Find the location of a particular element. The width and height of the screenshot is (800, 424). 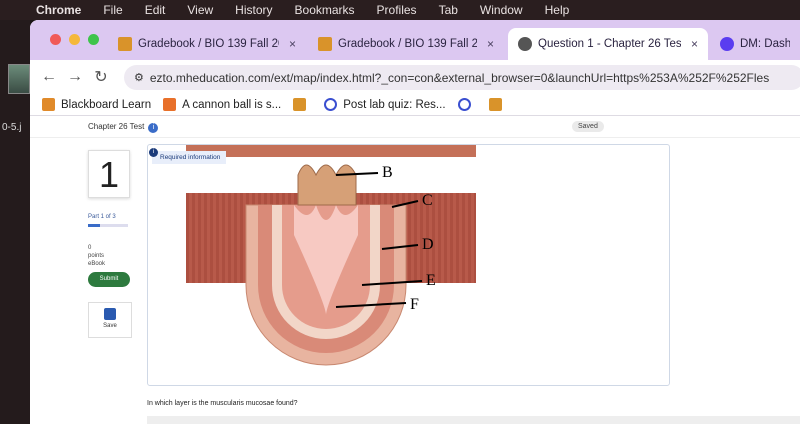

points-info: 0 points eBook is located at coordinates (96, 256).